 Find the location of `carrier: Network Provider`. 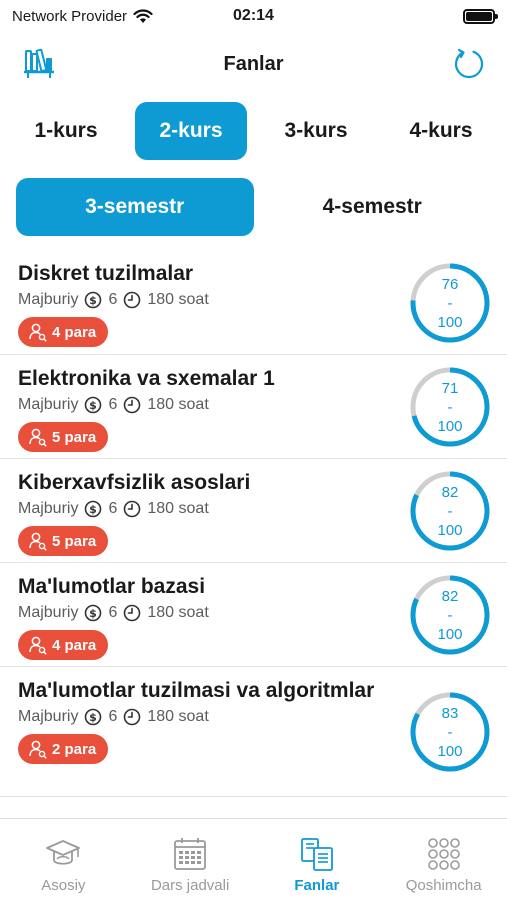

carrier: Network Provider is located at coordinates (82, 16).